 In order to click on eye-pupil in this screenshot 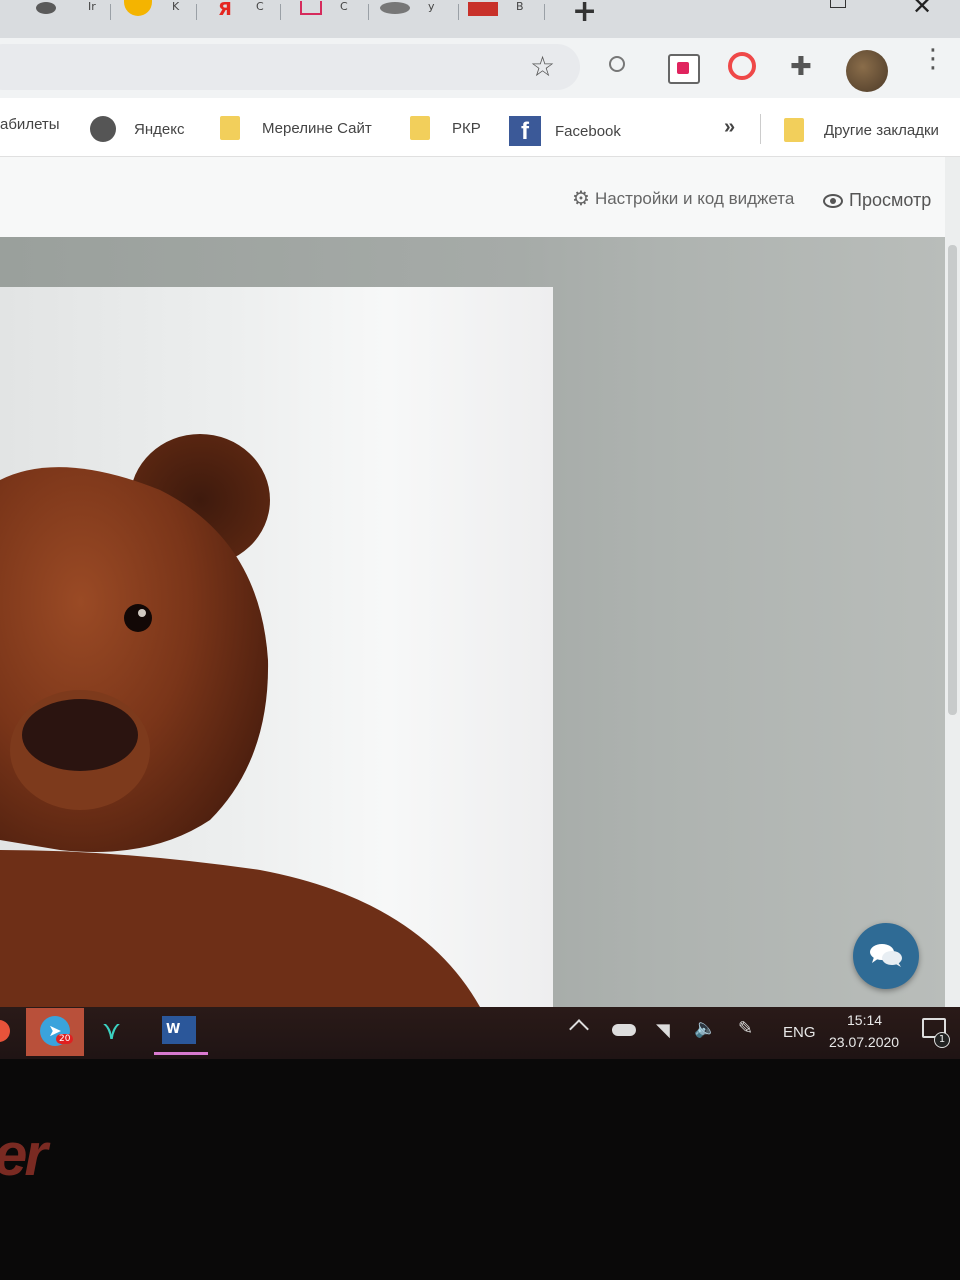, I will do `click(833, 200)`.